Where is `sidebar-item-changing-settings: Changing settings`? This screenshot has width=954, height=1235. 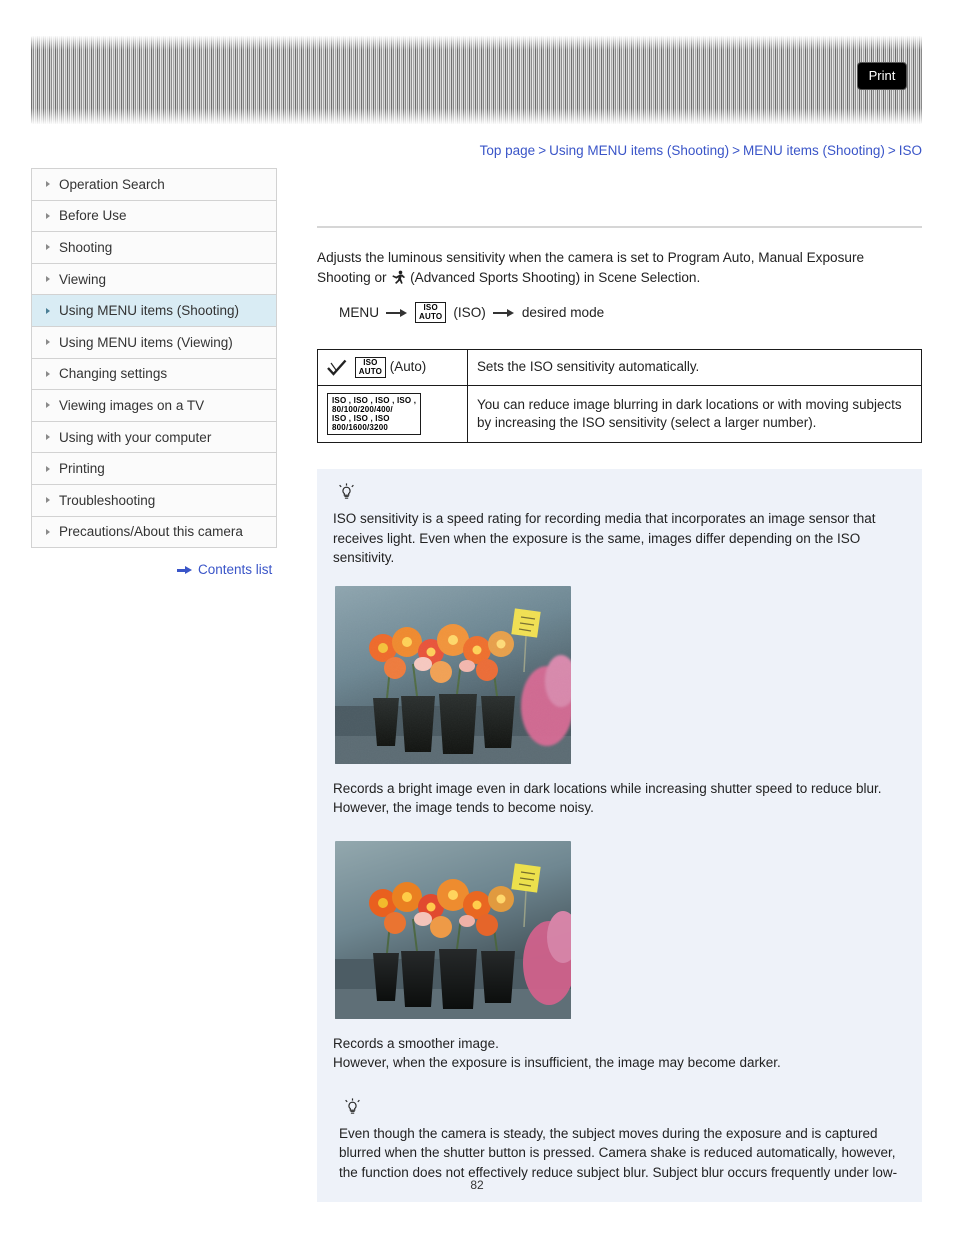 sidebar-item-changing-settings: Changing settings is located at coordinates (154, 374).